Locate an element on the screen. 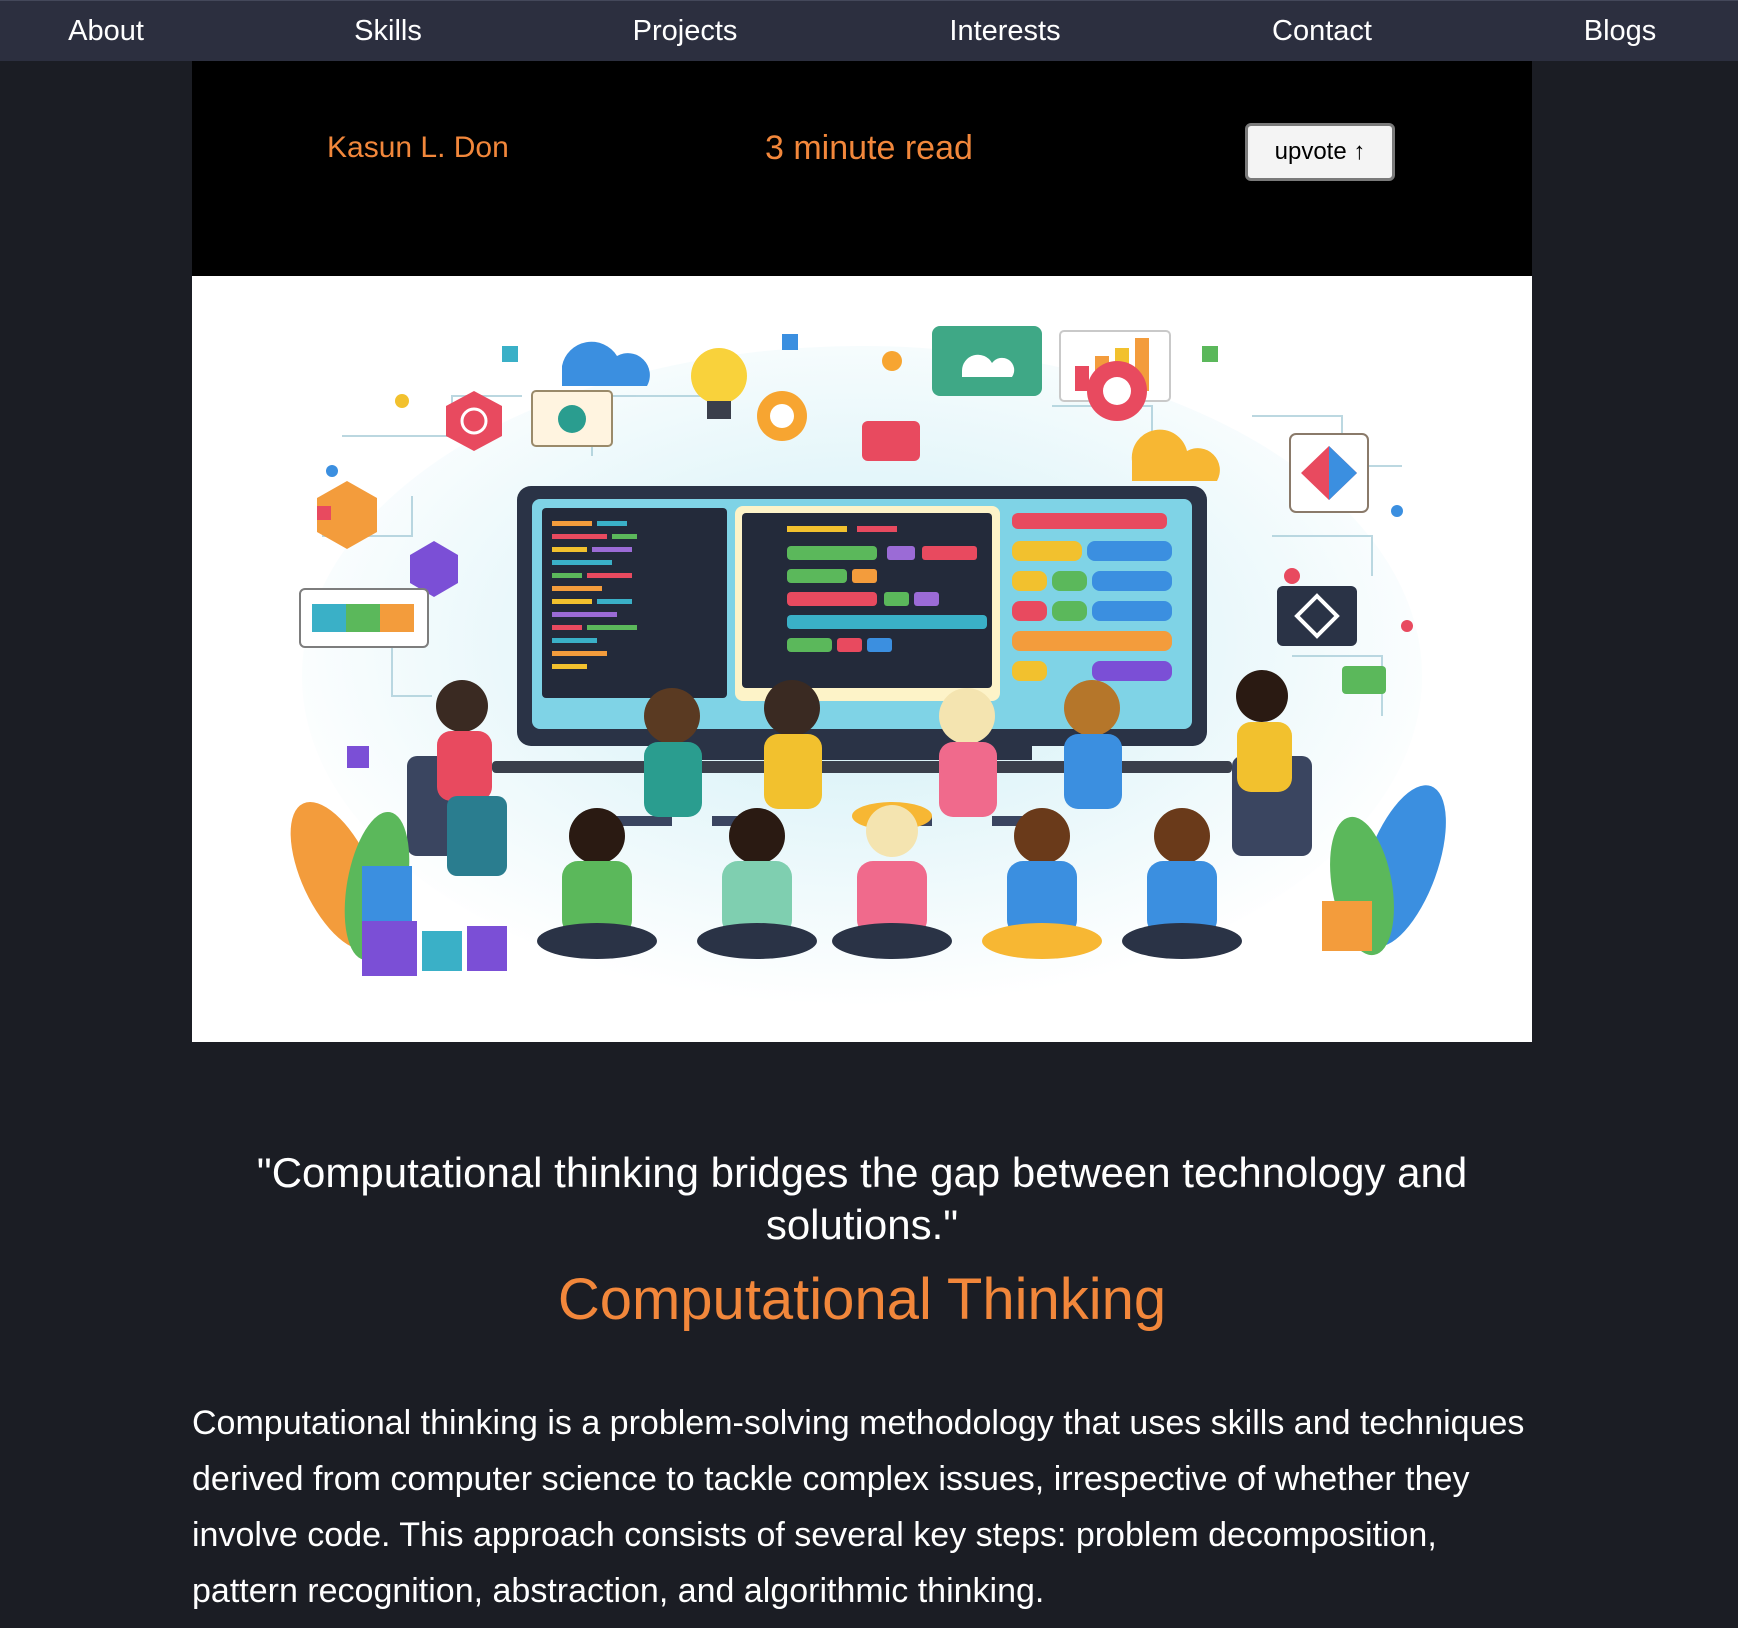  author-name: Kasun L. Don is located at coordinates (418, 147).